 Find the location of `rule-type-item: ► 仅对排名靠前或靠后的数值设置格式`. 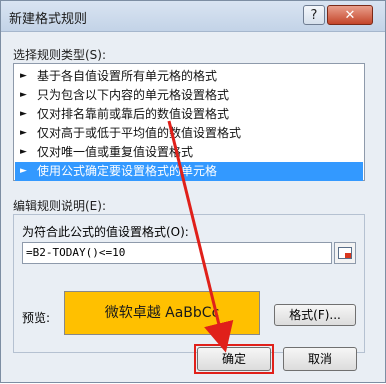

rule-type-item: ► 仅对排名靠前或靠后的数值设置格式 is located at coordinates (189, 114).